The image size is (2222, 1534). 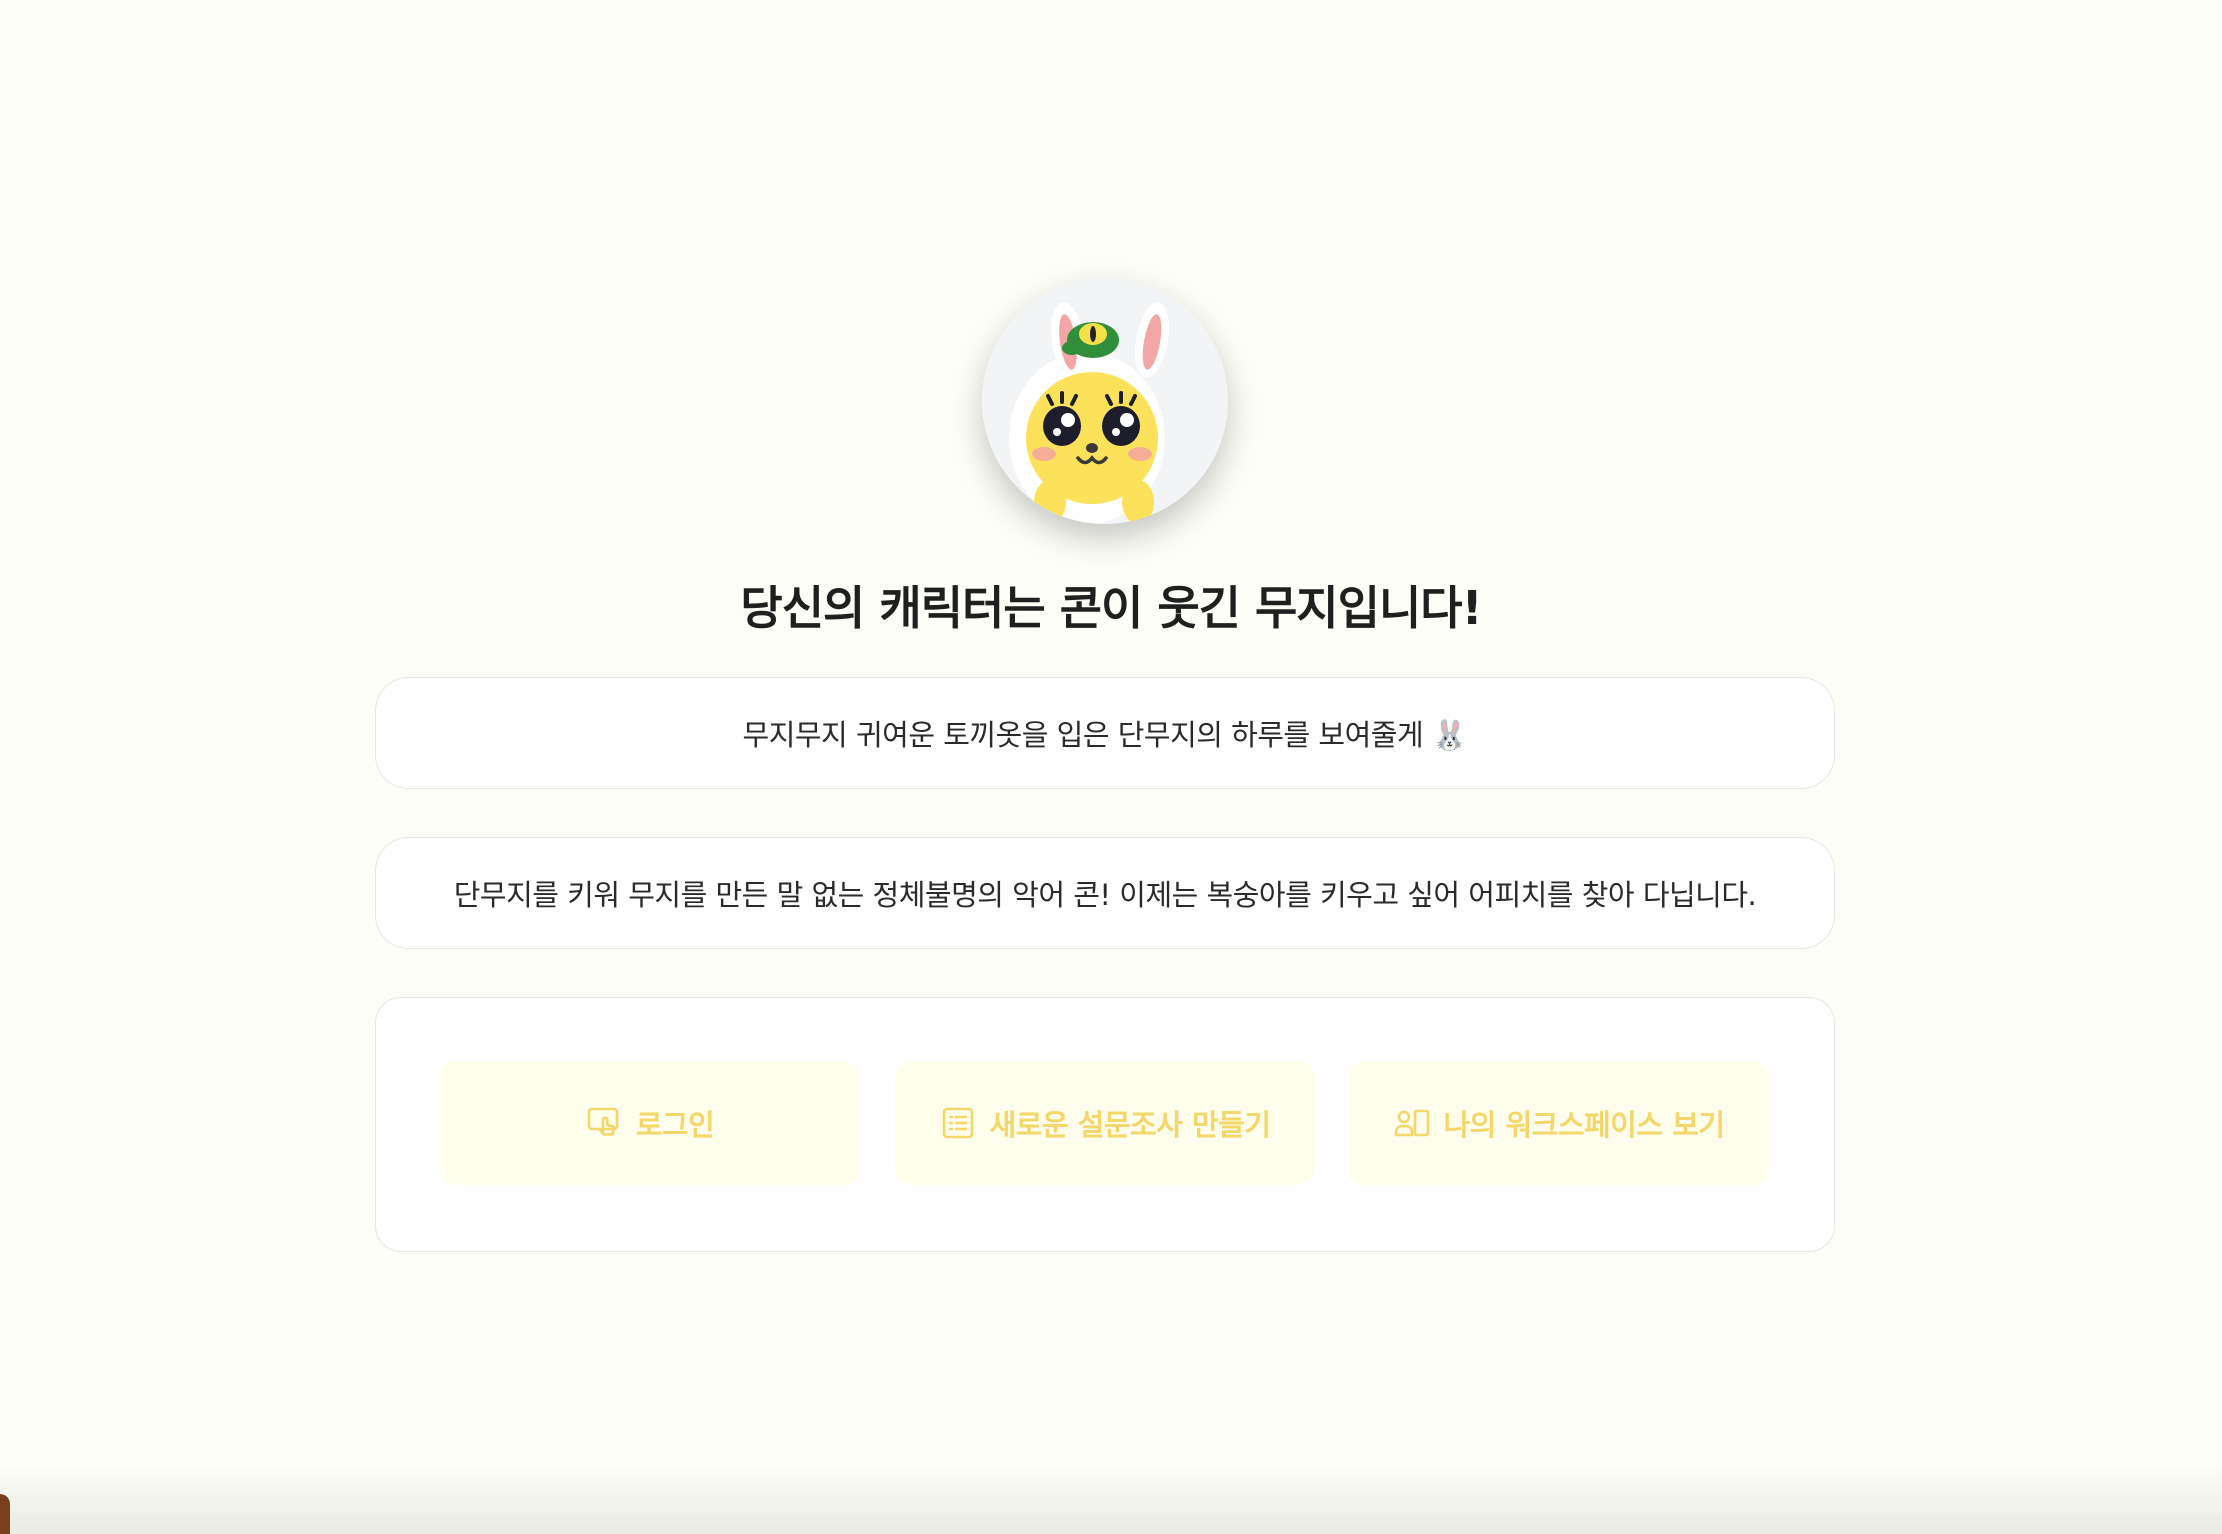 What do you see at coordinates (675, 1125) in the screenshot?
I see `login-label: 로그인` at bounding box center [675, 1125].